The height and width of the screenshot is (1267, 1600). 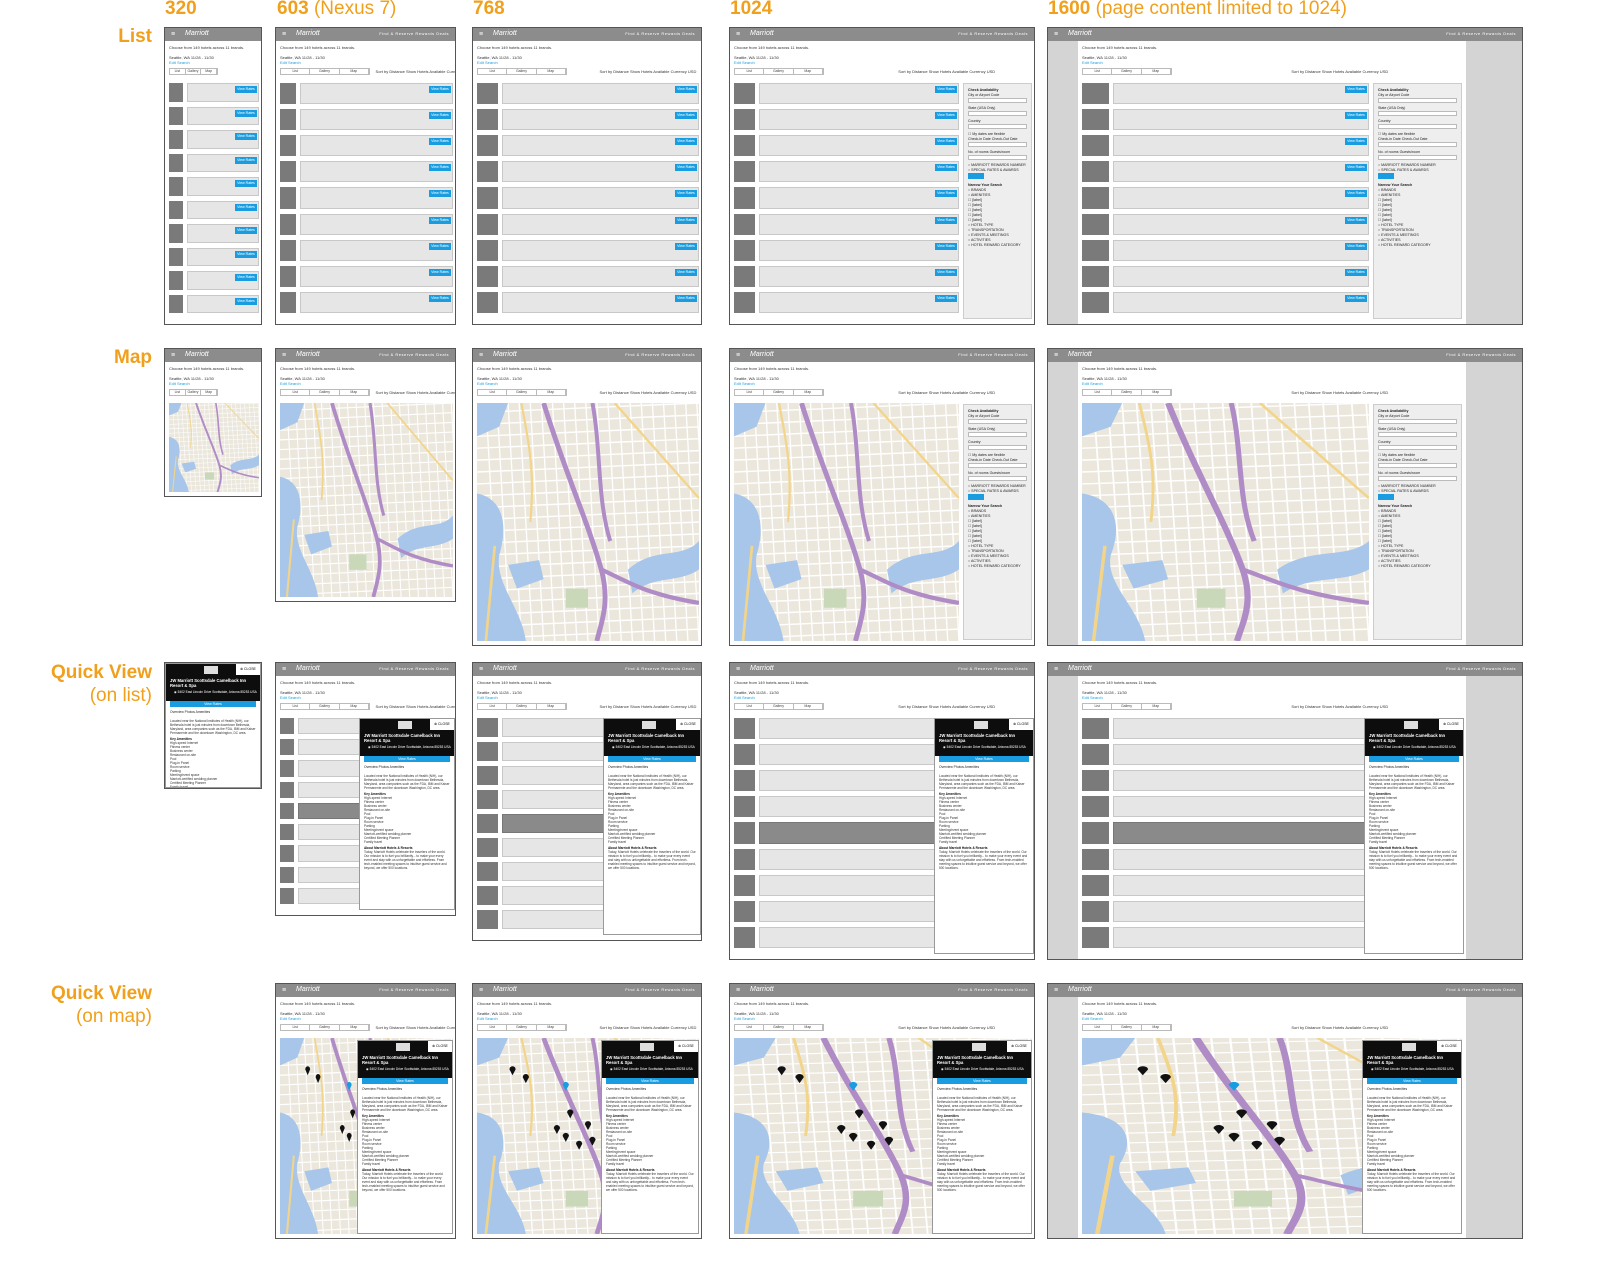 What do you see at coordinates (1019, 1046) in the screenshot?
I see `close-button: ⊗ CLOSE` at bounding box center [1019, 1046].